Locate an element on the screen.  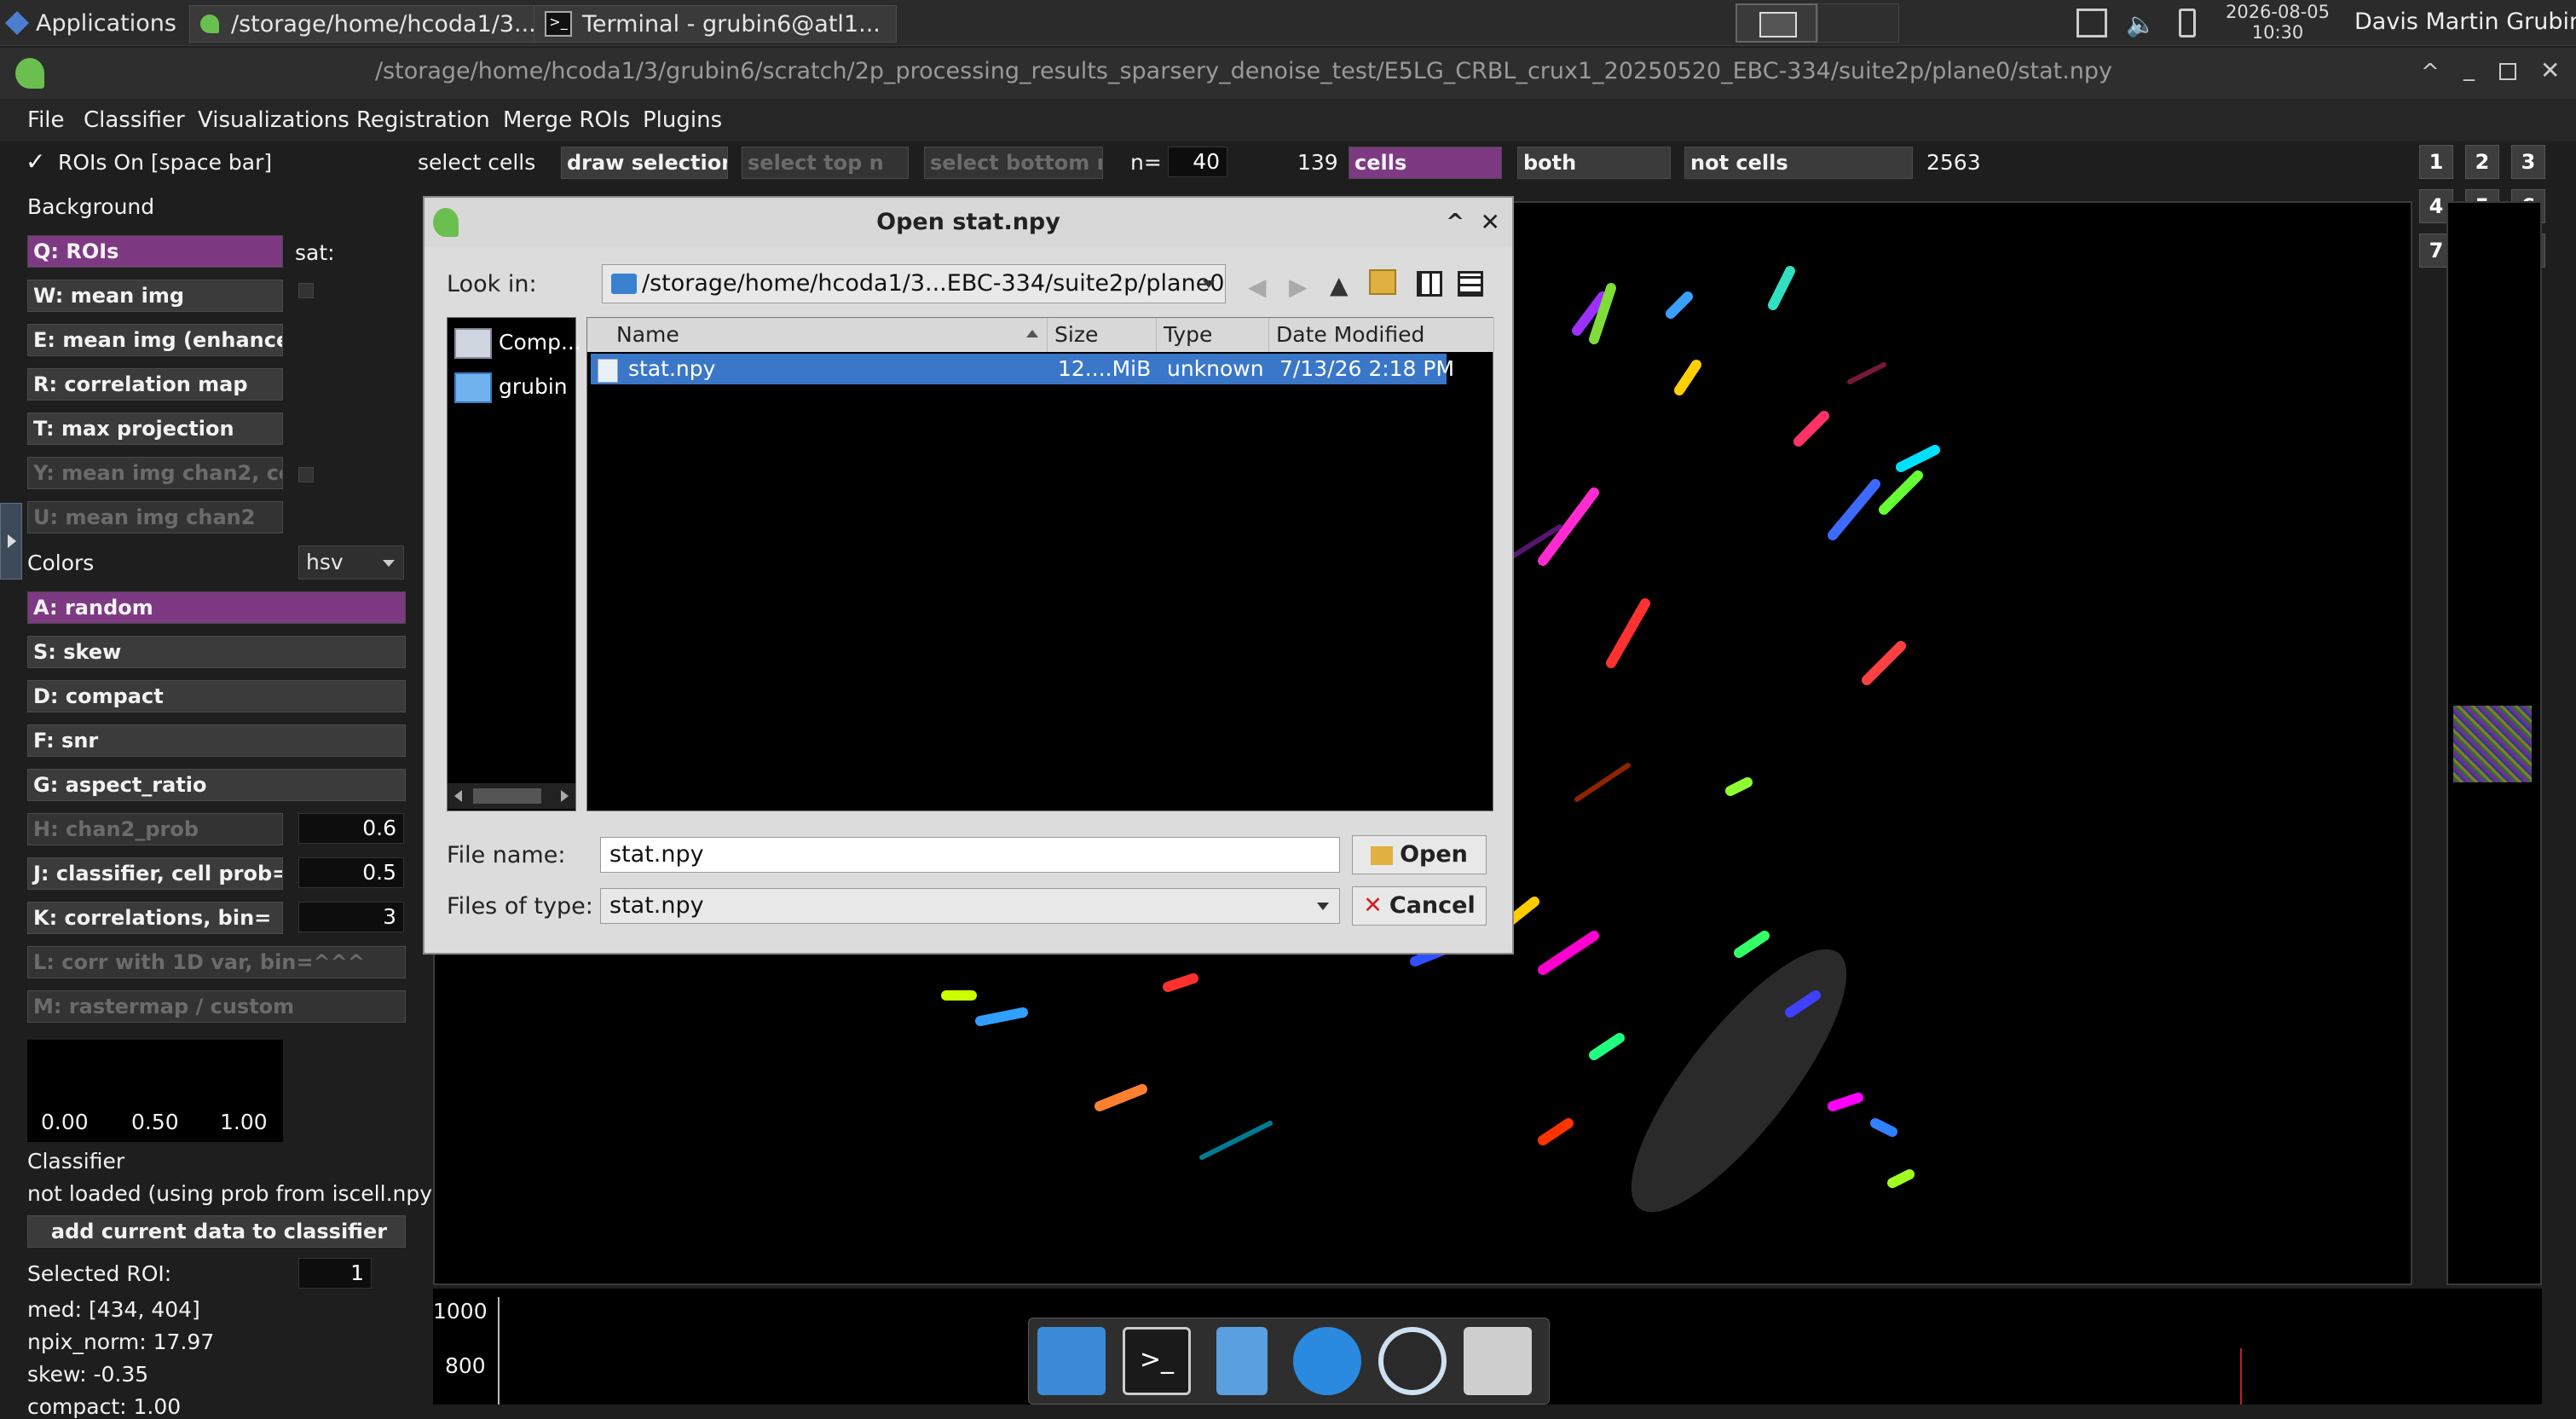
bg-mean-img-button: W: mean img is located at coordinates (155, 296).